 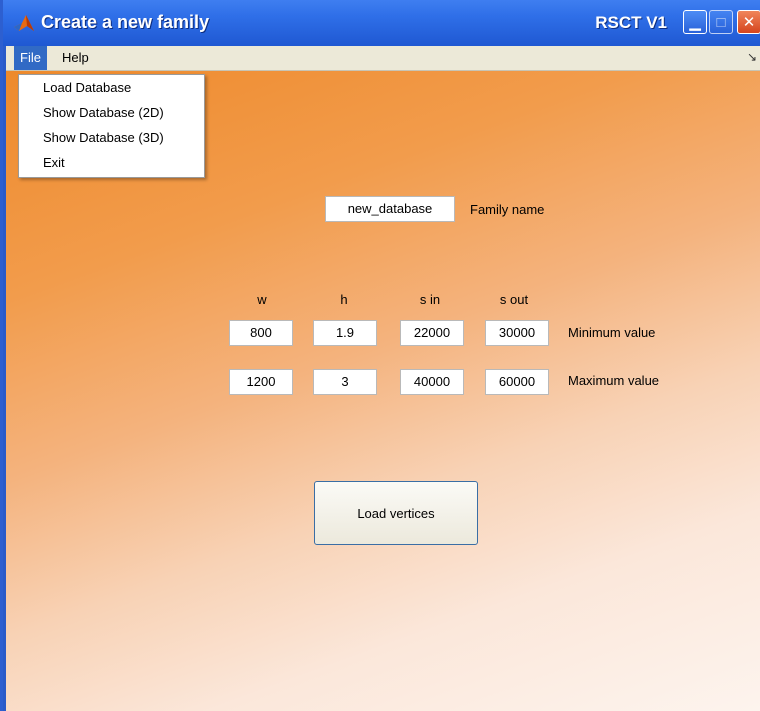 What do you see at coordinates (381, 23) in the screenshot?
I see `title-bar: Create a new family RSCT V1 ▁ □ ✕` at bounding box center [381, 23].